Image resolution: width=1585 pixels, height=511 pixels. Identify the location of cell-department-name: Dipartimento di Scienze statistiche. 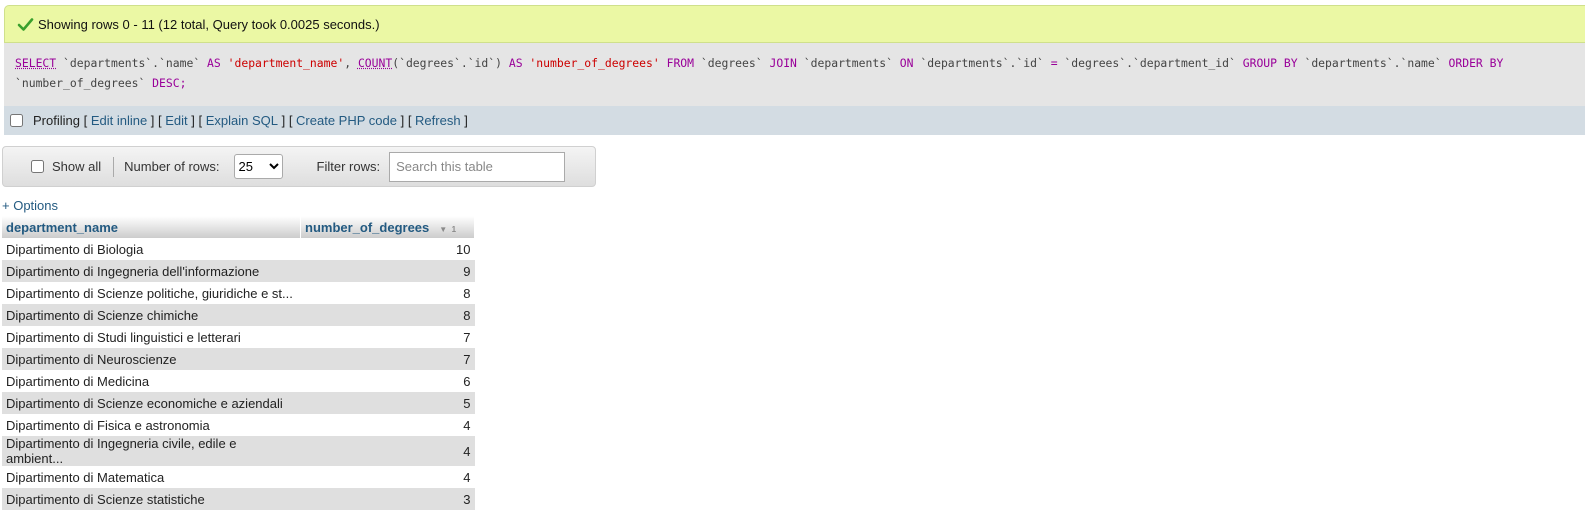
(151, 499).